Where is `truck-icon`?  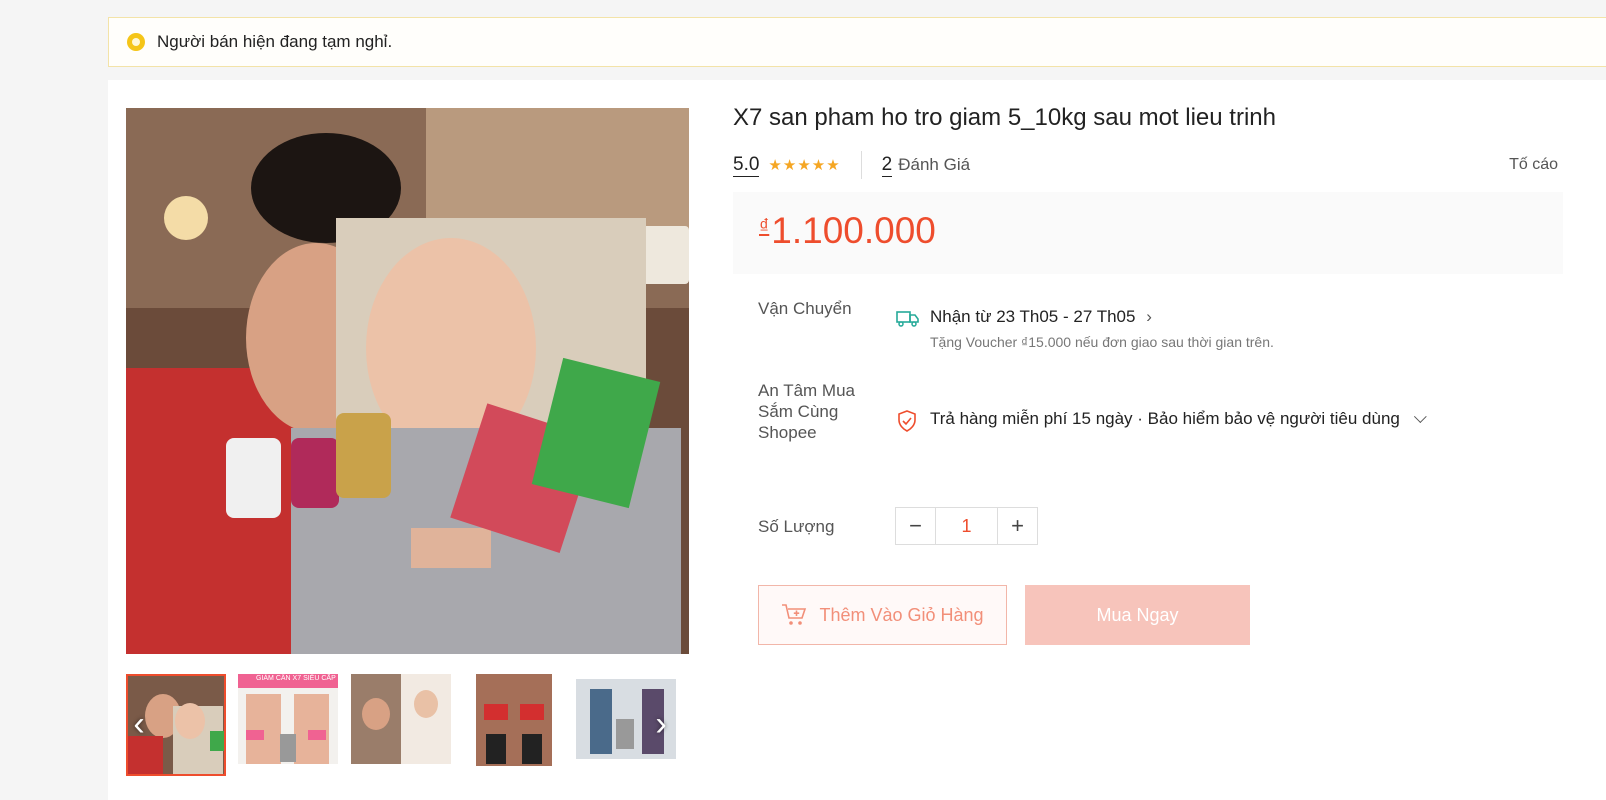 truck-icon is located at coordinates (907, 319).